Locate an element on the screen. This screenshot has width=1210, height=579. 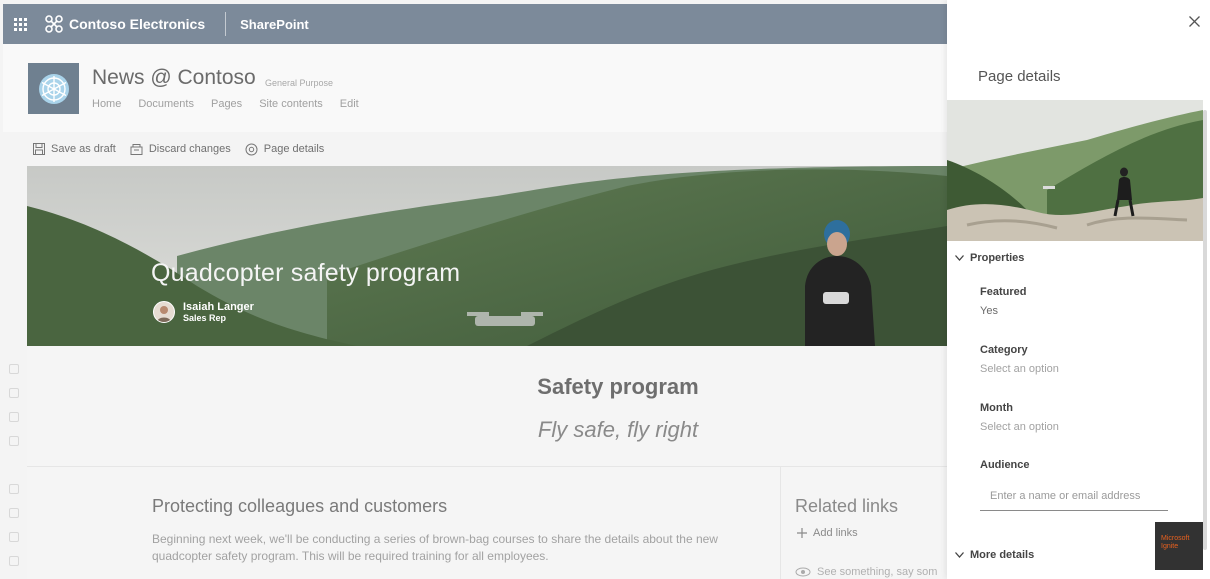
more-details-toggle: More details is located at coordinates (994, 555).